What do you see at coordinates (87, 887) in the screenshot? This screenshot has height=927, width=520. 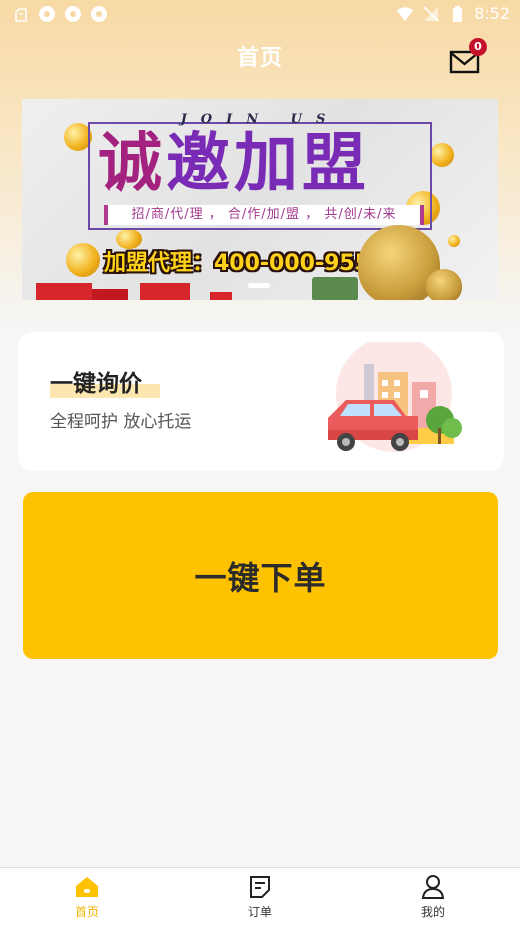 I see `home-icon` at bounding box center [87, 887].